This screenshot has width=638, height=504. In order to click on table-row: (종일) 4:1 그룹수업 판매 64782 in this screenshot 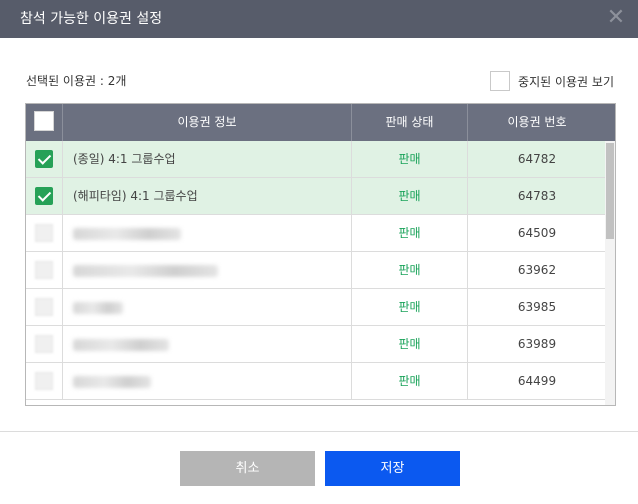, I will do `click(315, 159)`.